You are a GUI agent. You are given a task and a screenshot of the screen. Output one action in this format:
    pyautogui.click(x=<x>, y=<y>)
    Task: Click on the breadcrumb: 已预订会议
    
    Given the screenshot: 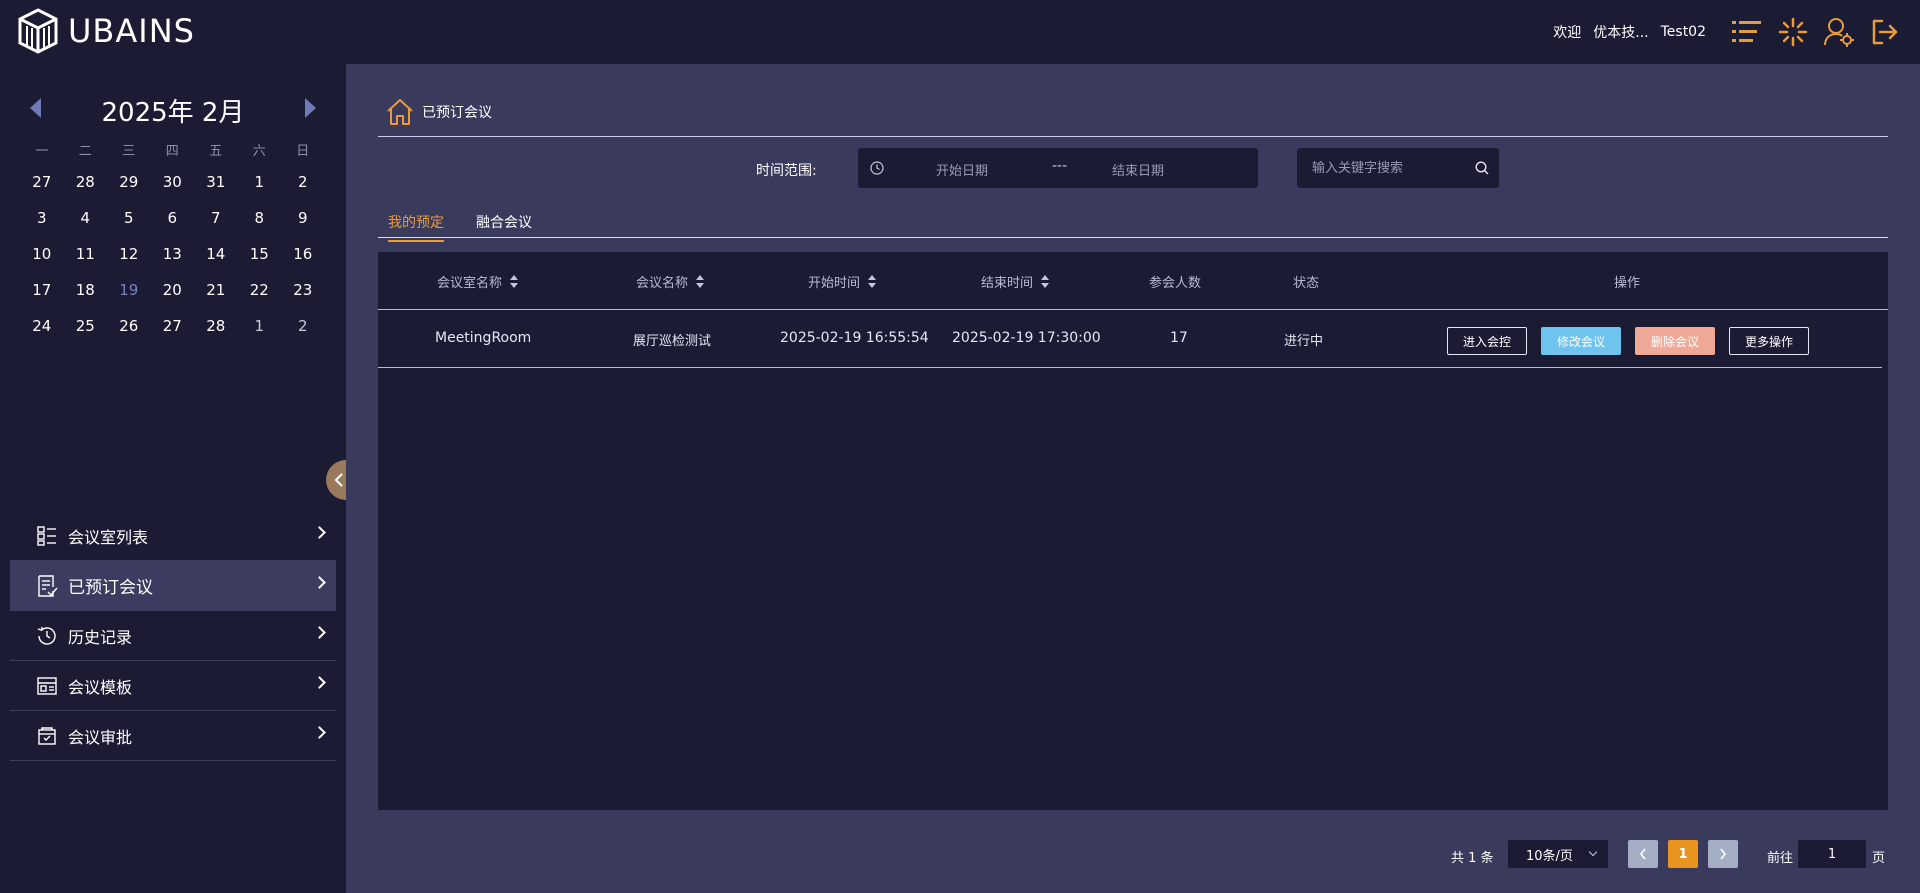 What is the action you would take?
    pyautogui.click(x=439, y=112)
    